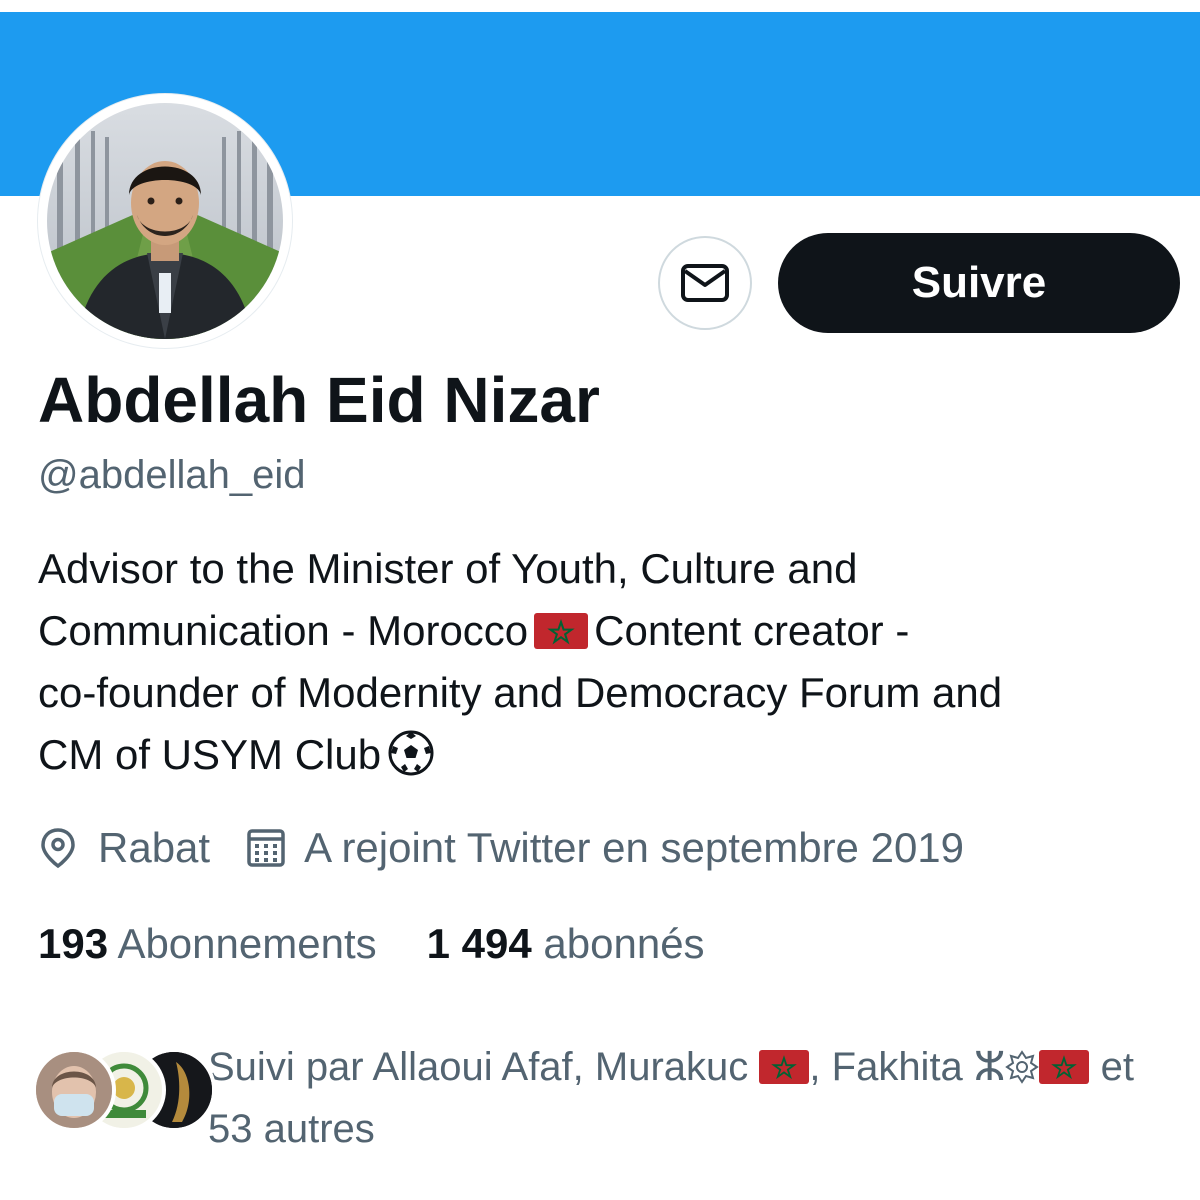 This screenshot has width=1200, height=1200. I want to click on message-button, so click(705, 283).